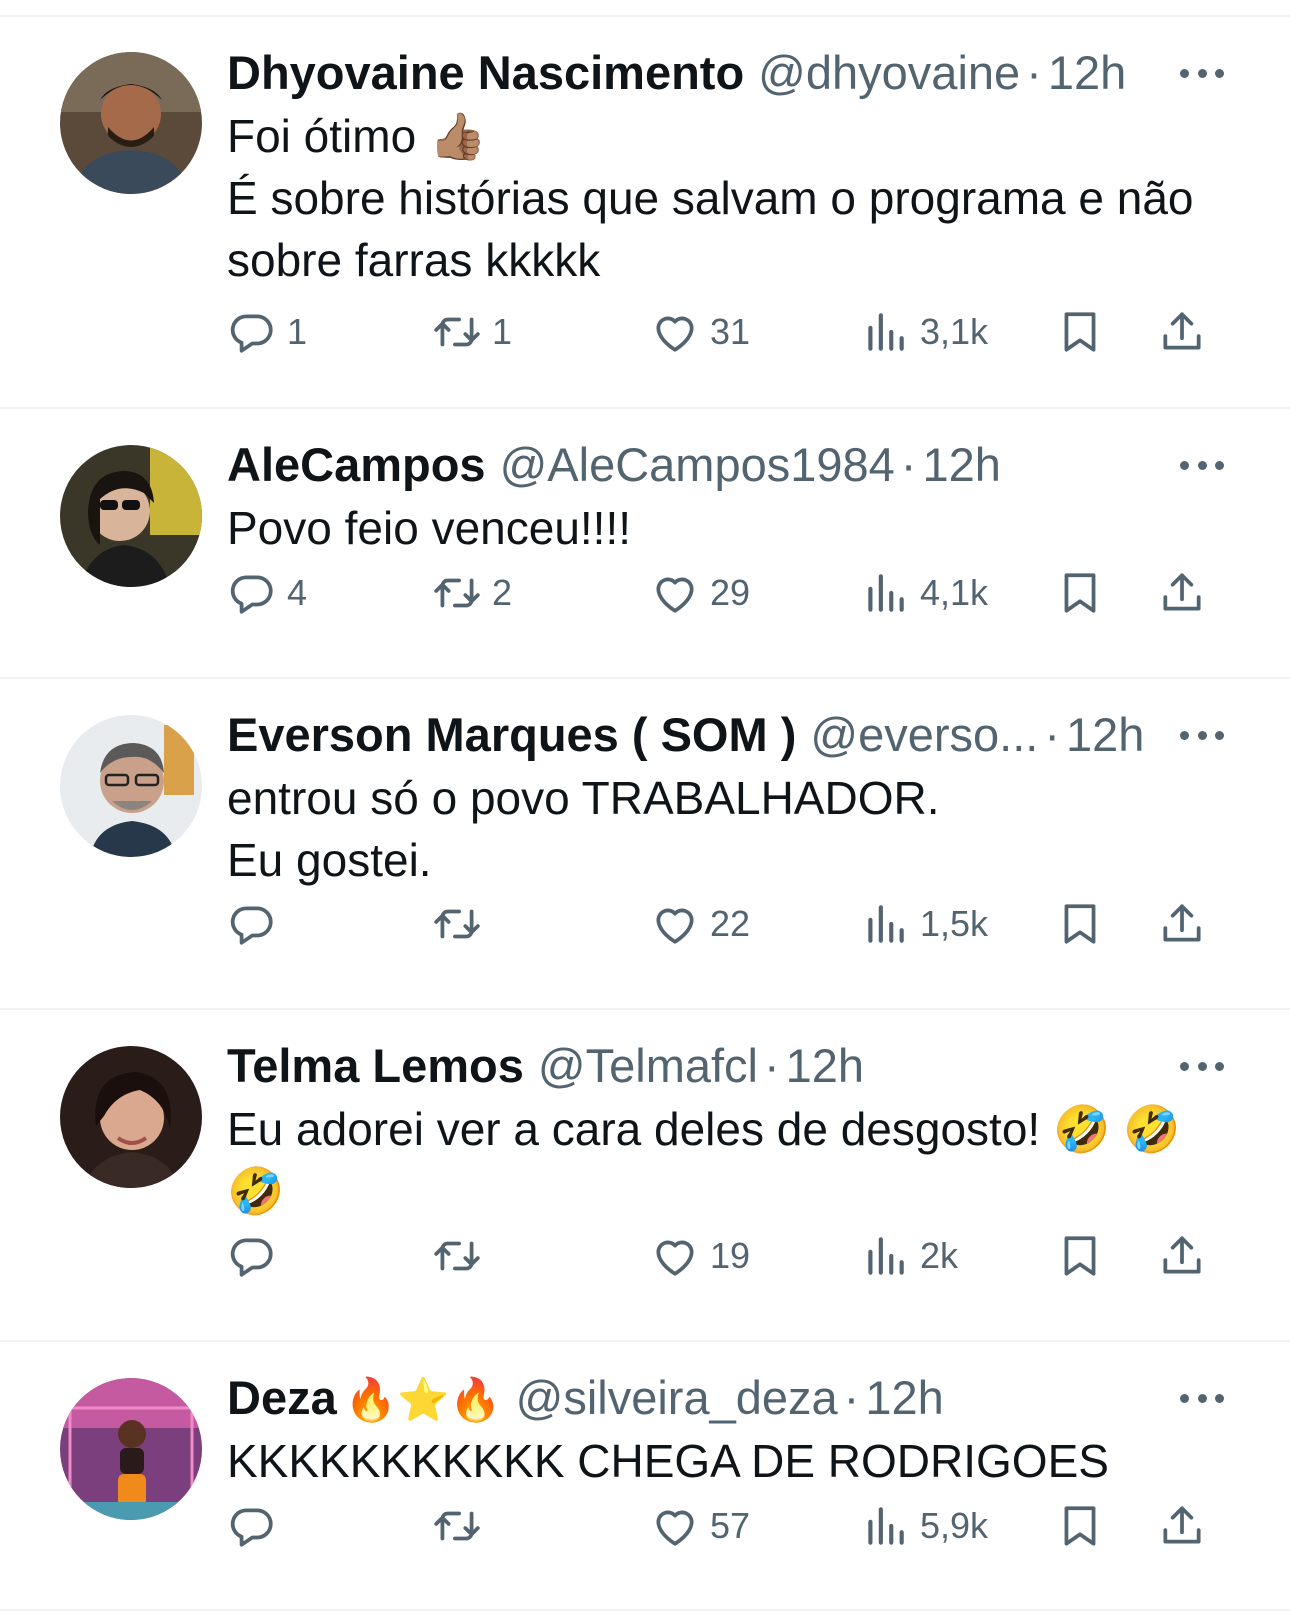  I want to click on name-emoji: 🔥⭐🔥, so click(423, 1399).